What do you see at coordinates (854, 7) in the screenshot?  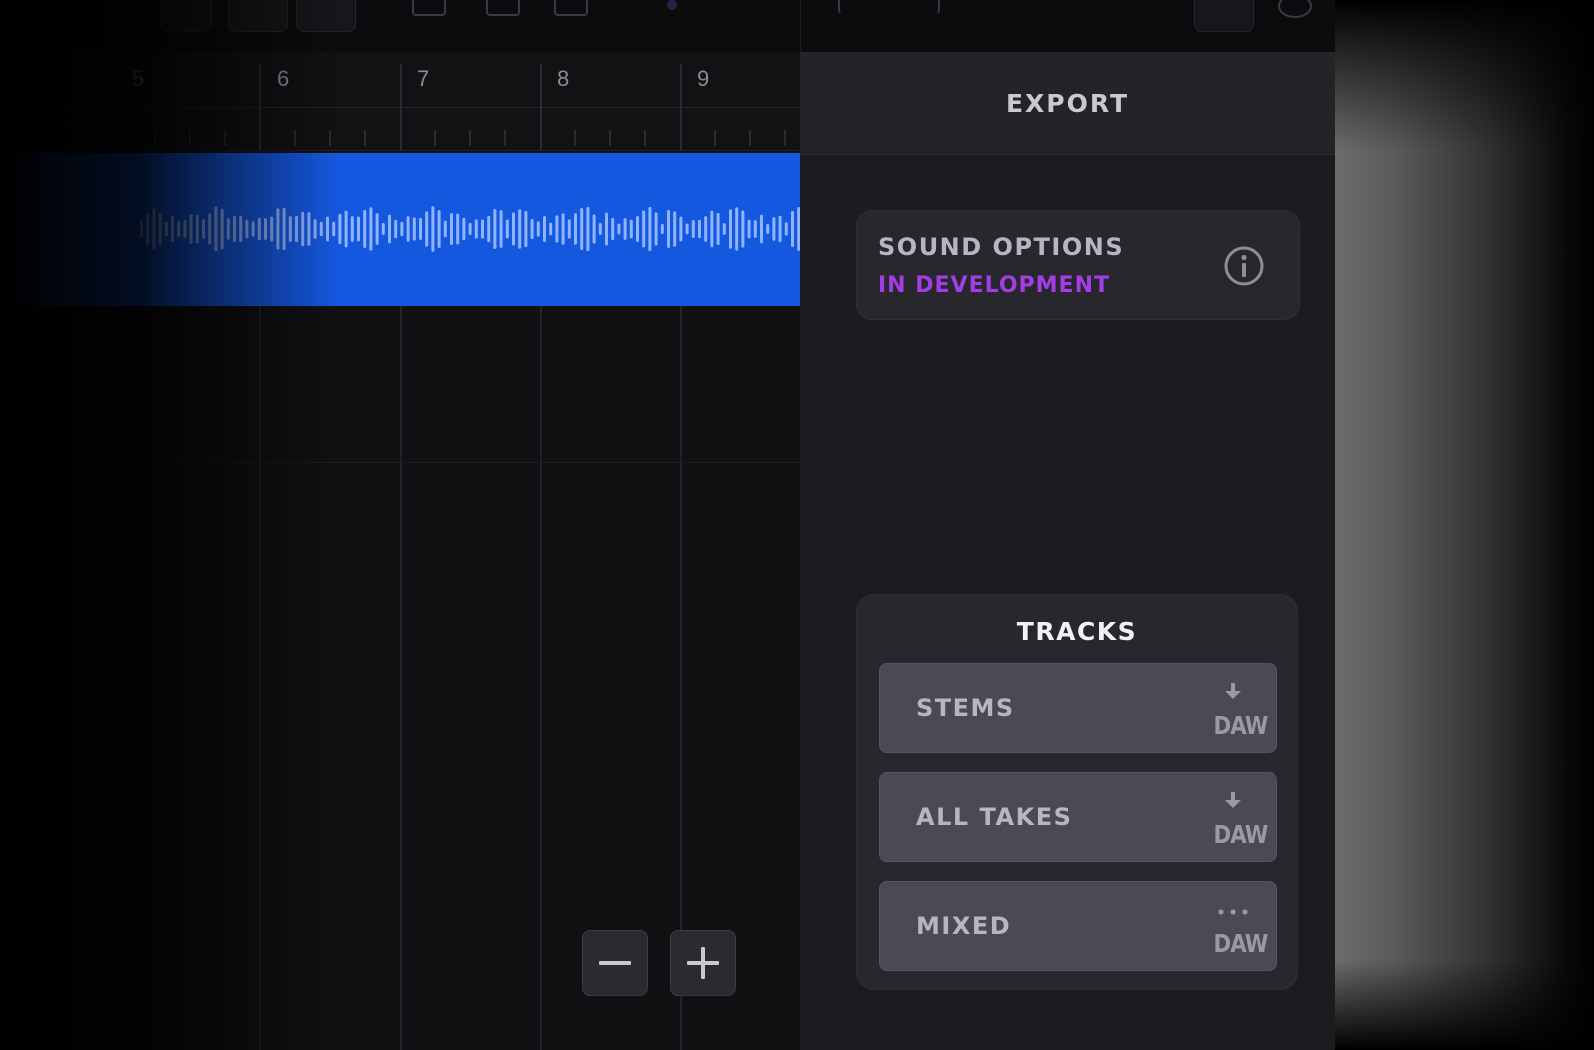 I see `undo-icon` at bounding box center [854, 7].